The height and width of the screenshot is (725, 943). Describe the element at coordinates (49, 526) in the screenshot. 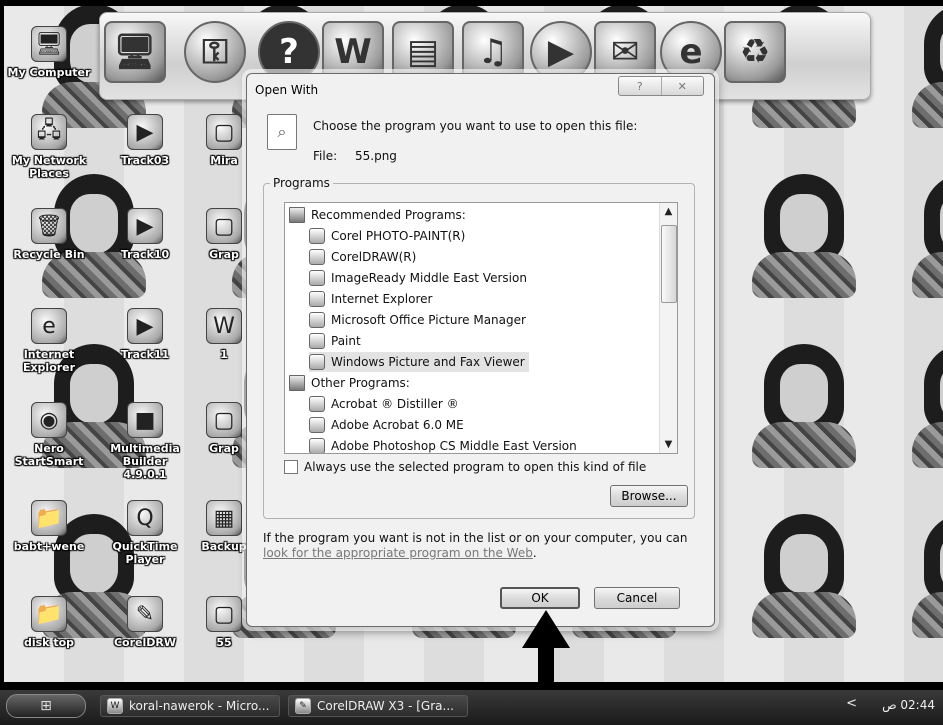

I see `desktop-icon-babt-wene: 📁 babt+wene` at that location.